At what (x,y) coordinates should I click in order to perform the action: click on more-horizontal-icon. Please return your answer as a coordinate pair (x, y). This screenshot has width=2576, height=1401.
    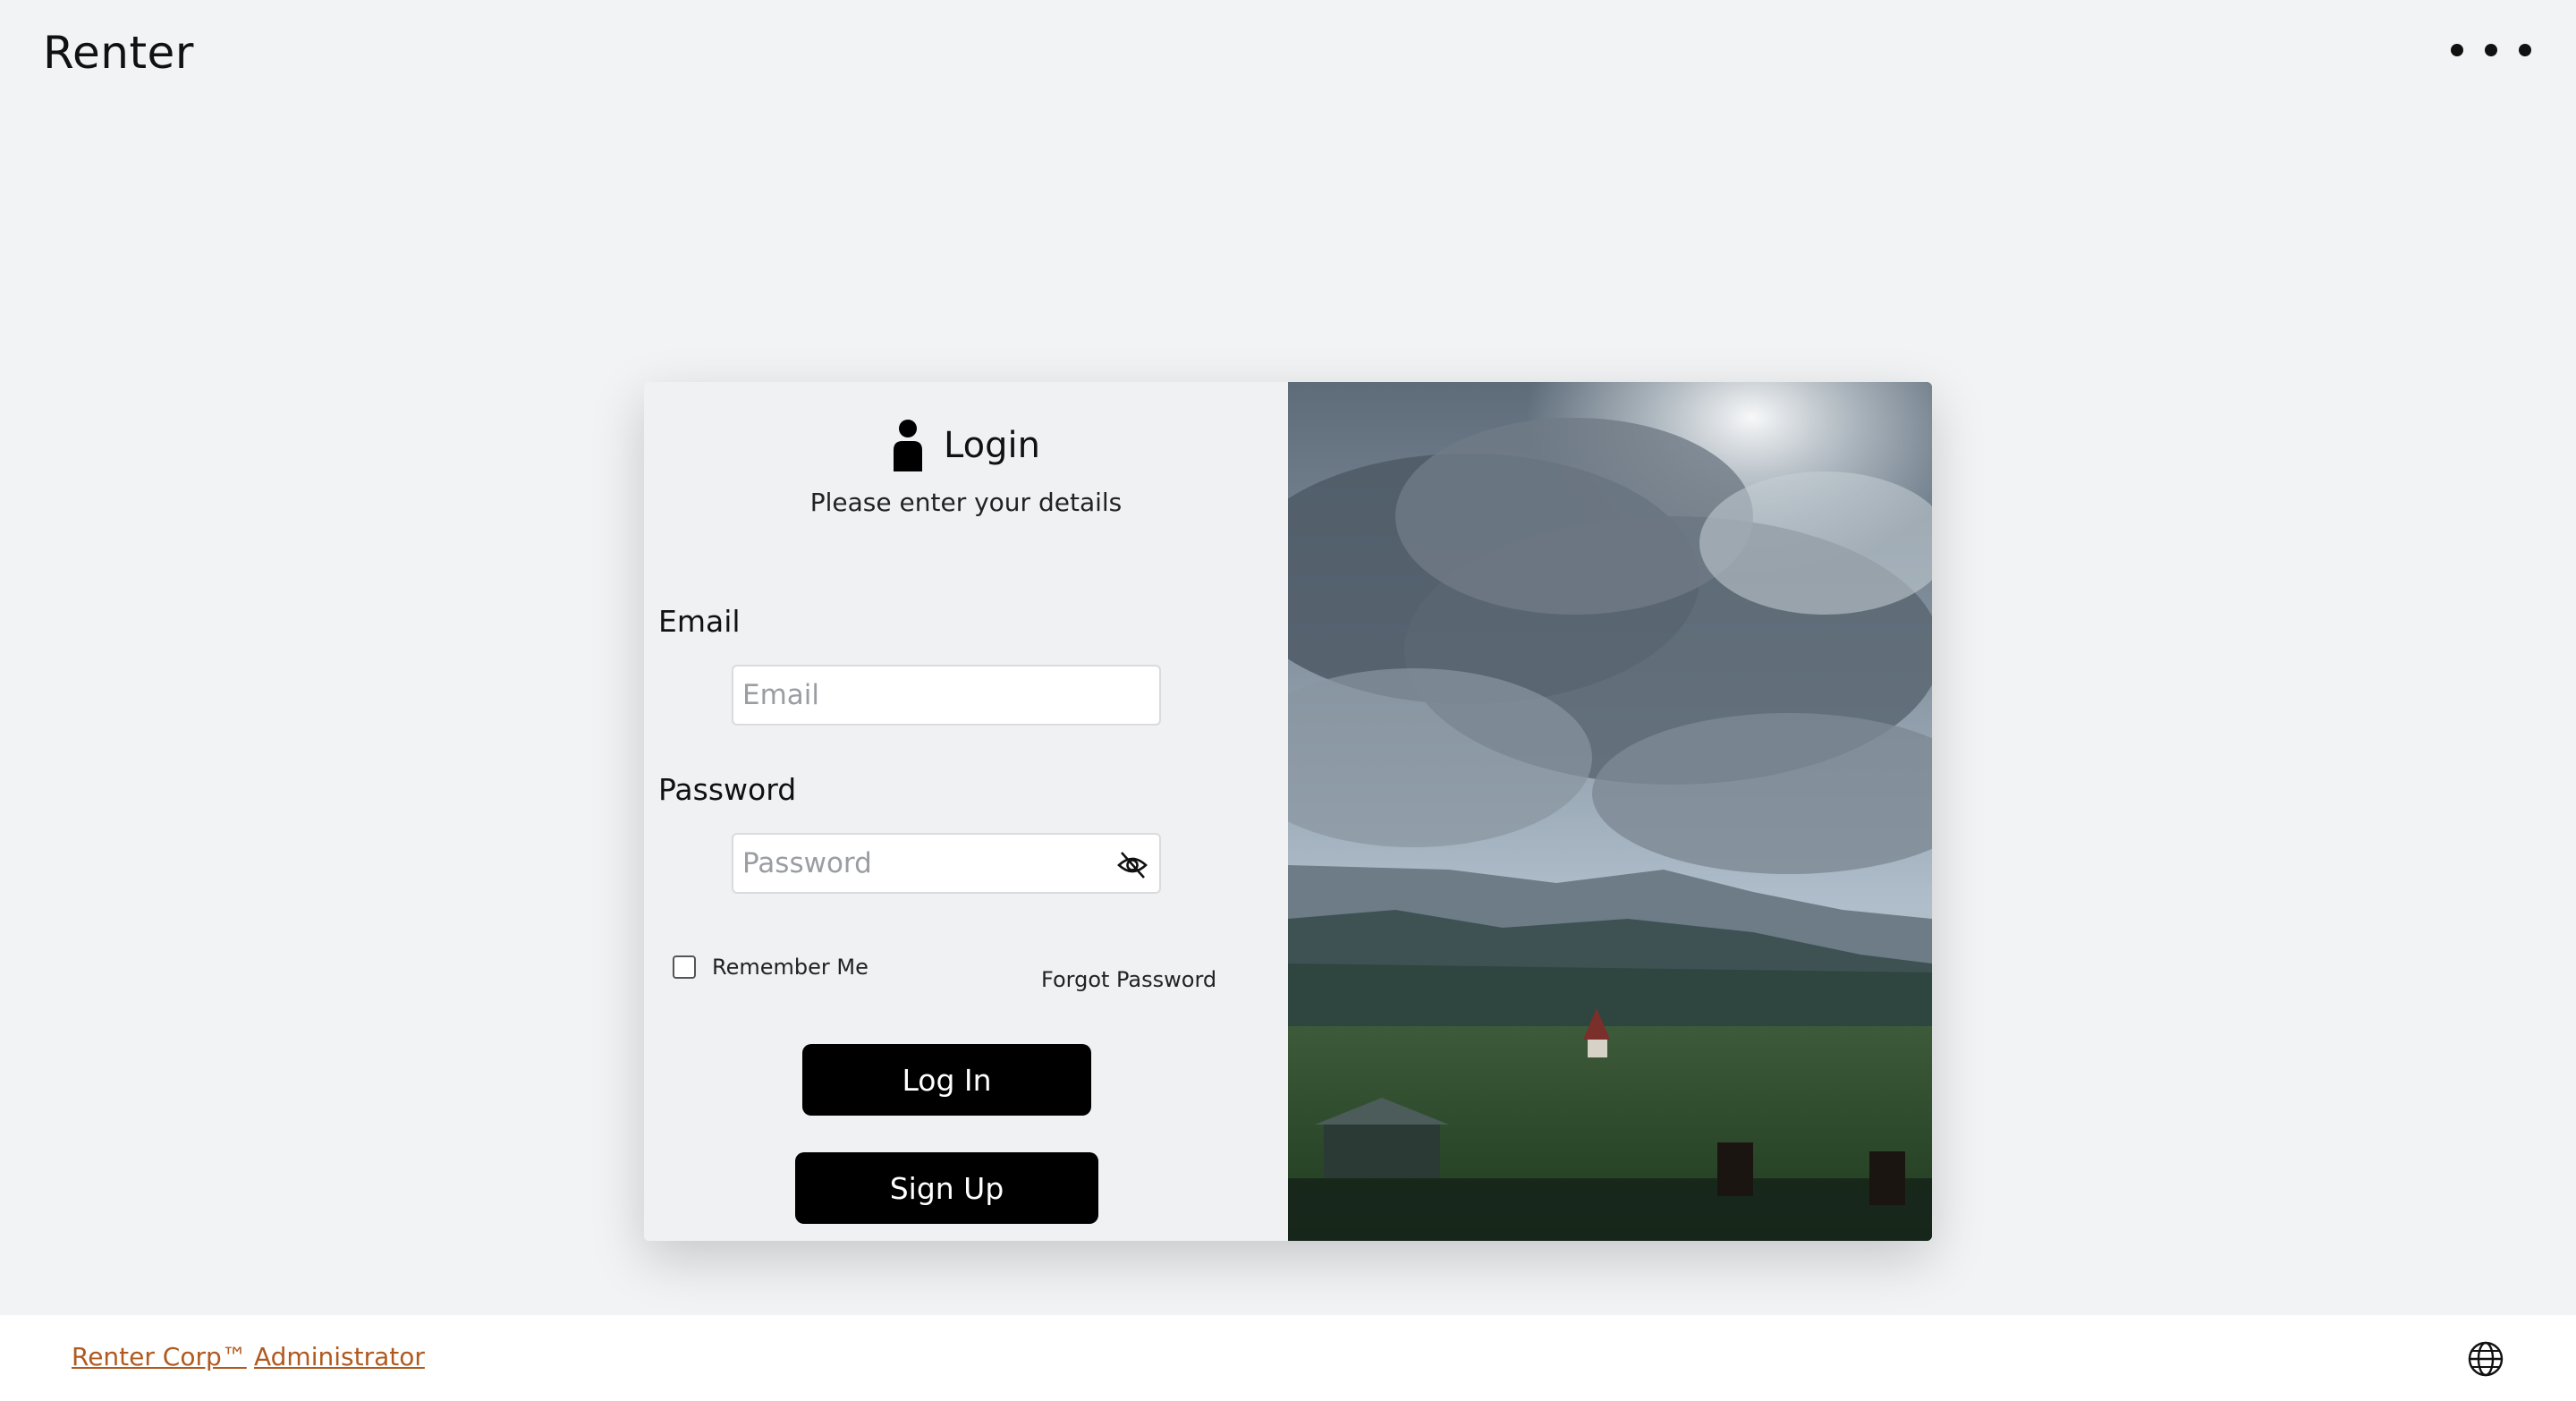
    Looking at the image, I should click on (2457, 50).